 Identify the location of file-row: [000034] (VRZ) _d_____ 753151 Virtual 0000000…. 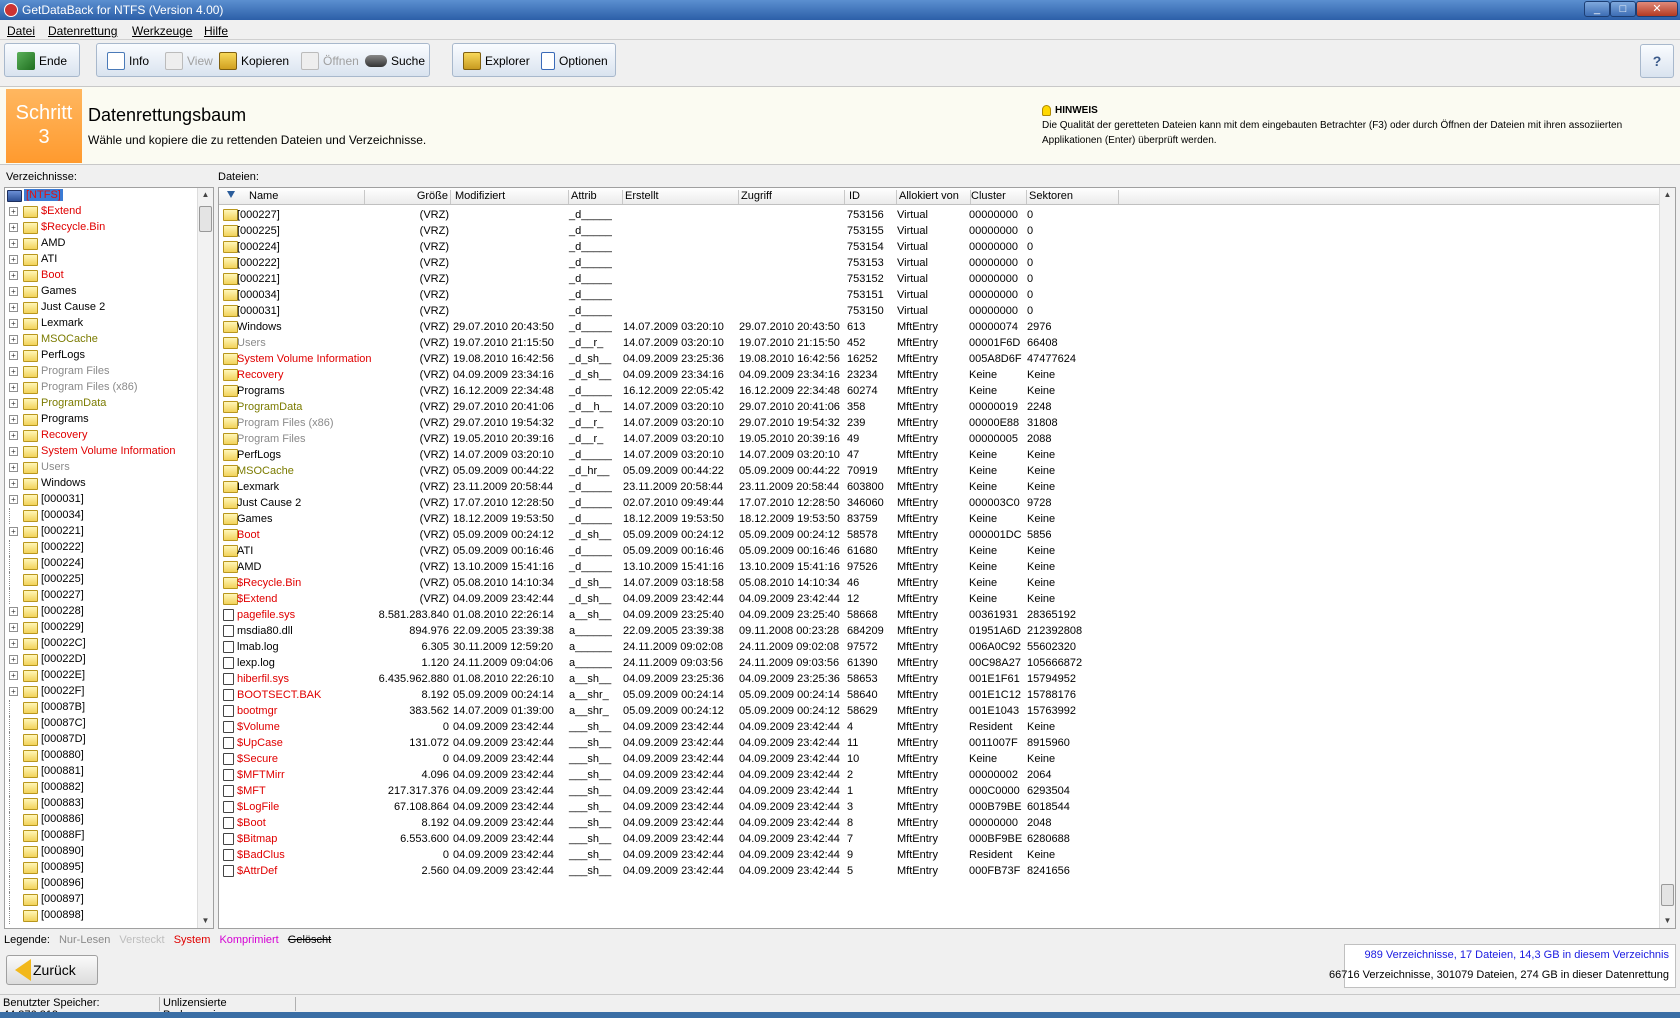
(939, 295).